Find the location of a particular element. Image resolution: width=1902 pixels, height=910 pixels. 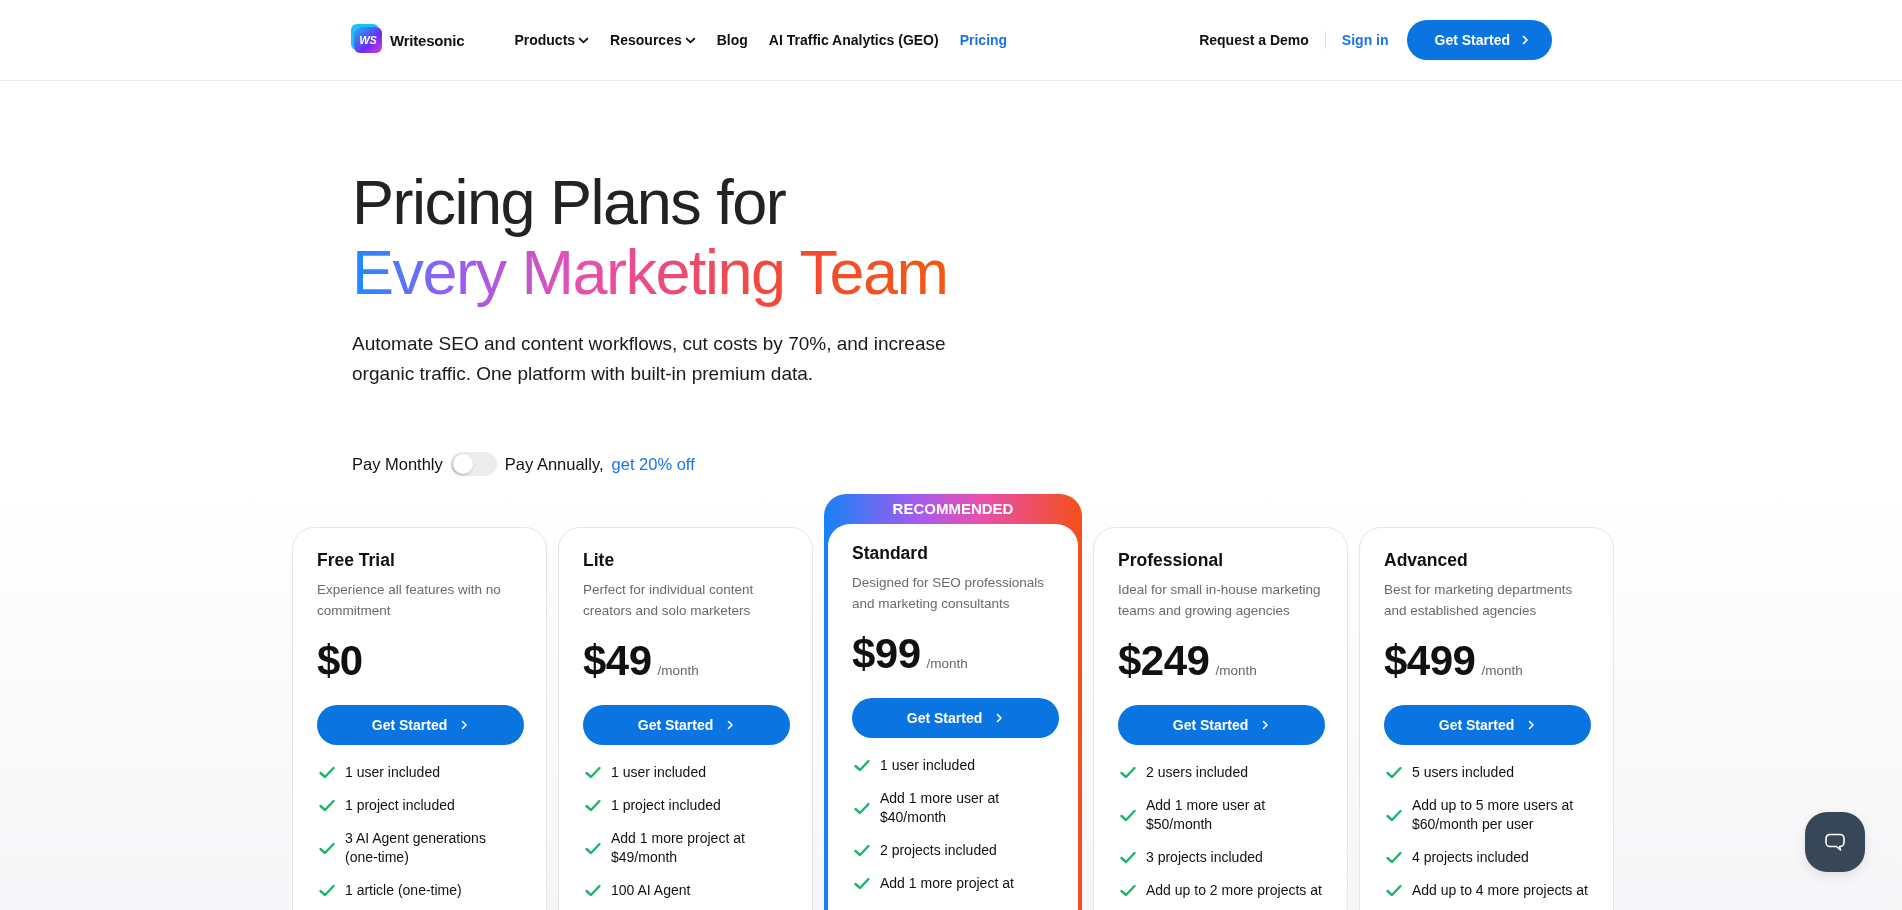

feature-text: 1 article (one-time) is located at coordinates (403, 890).